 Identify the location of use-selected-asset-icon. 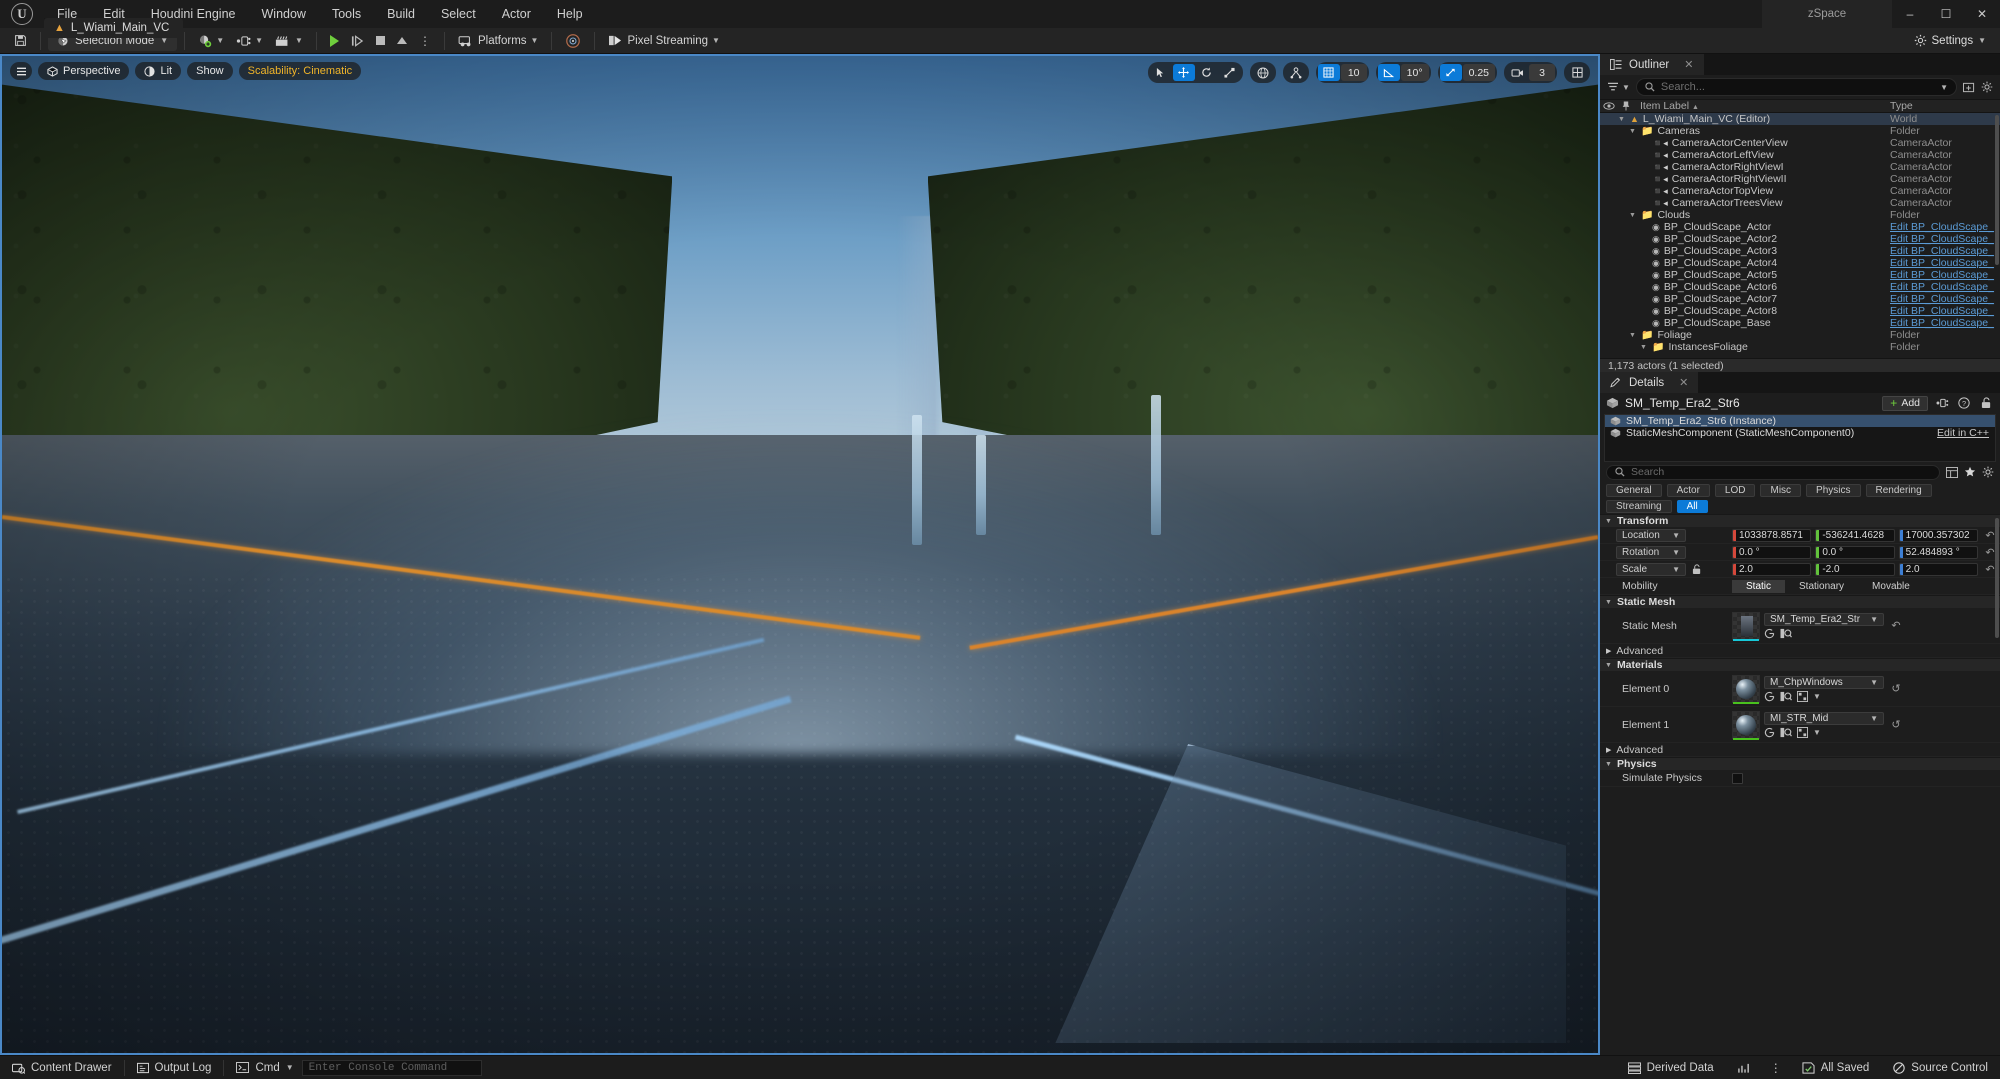
(1786, 696).